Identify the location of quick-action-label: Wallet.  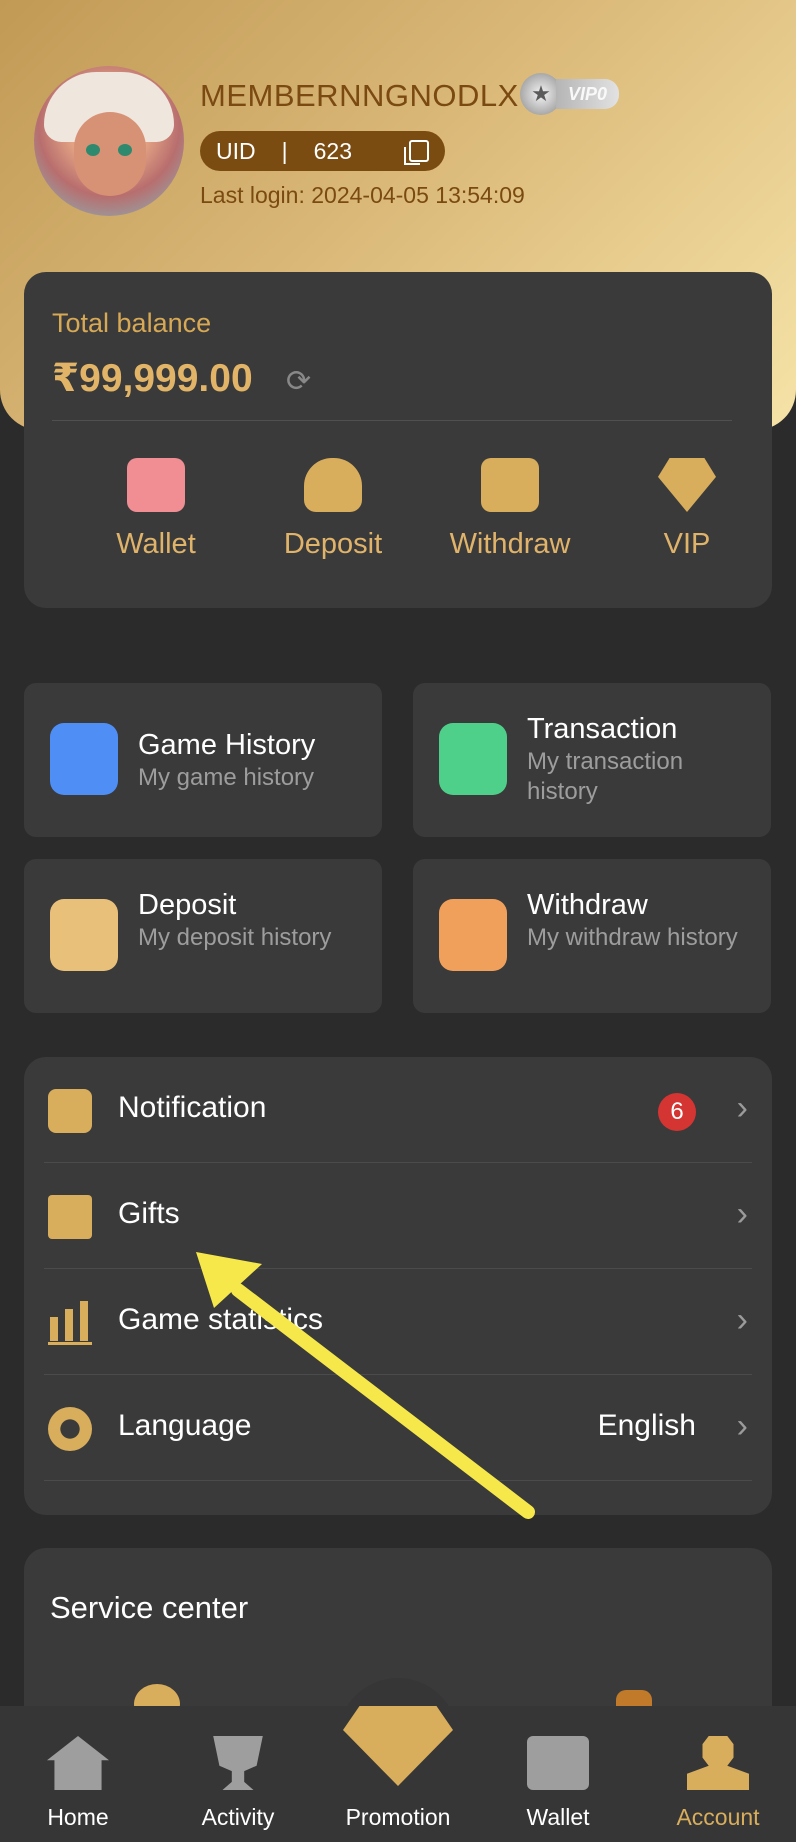
(156, 544).